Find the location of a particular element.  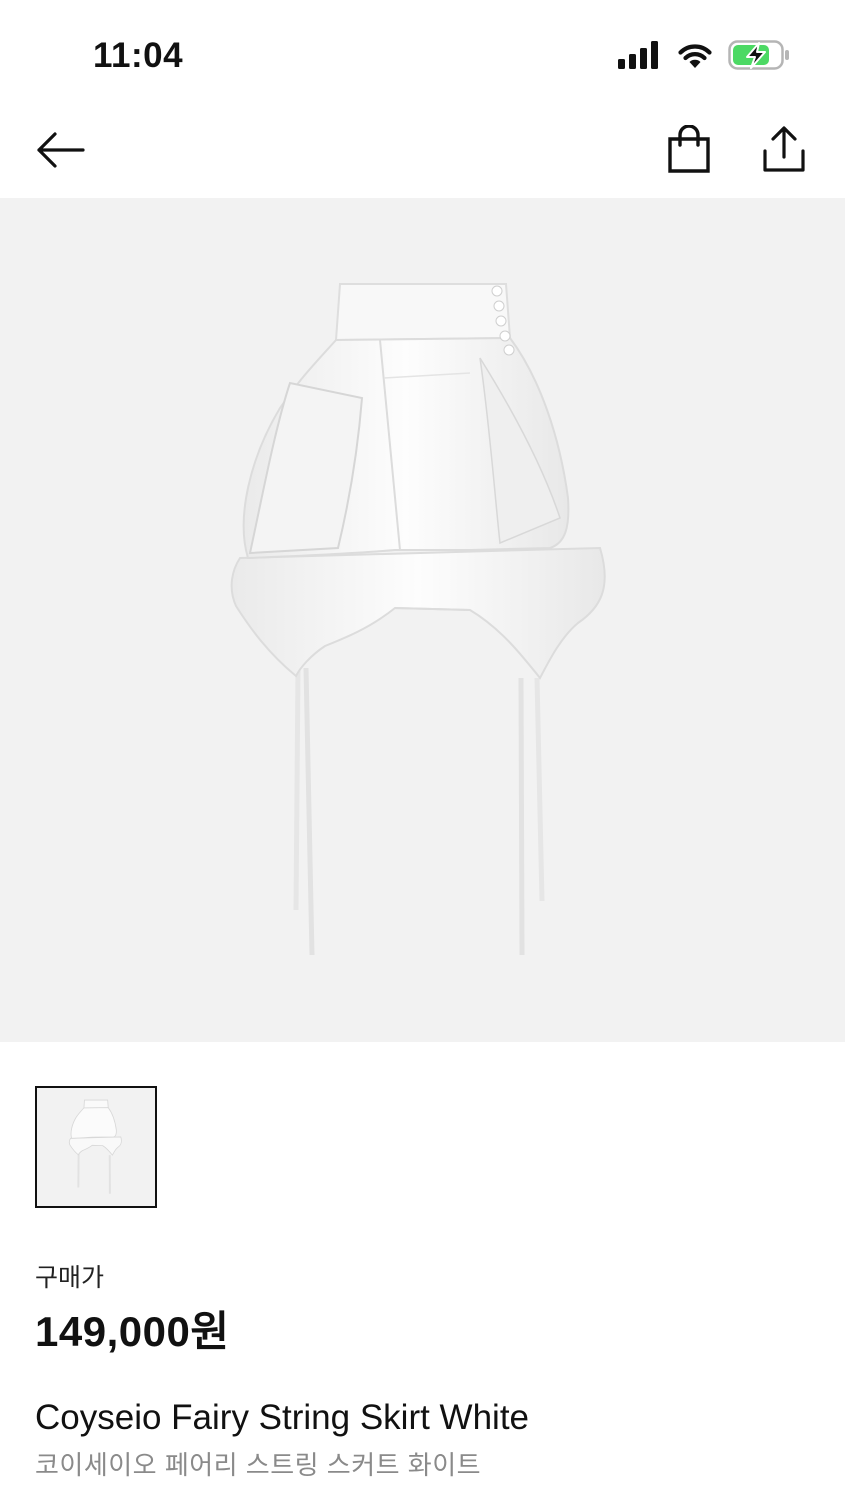

arrow-left-icon is located at coordinates (61, 150).